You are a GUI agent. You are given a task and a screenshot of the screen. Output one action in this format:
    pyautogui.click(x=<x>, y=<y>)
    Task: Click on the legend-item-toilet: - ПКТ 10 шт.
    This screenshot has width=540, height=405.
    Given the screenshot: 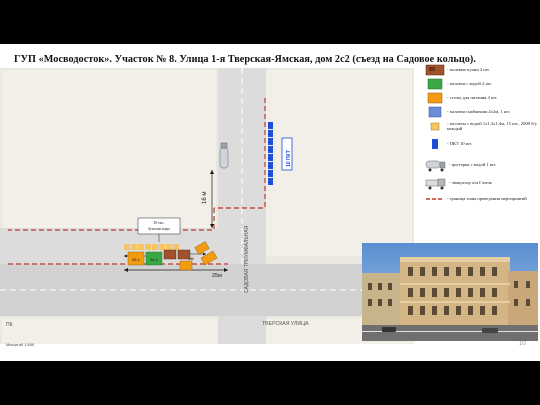 What is the action you would take?
    pyautogui.click(x=481, y=144)
    